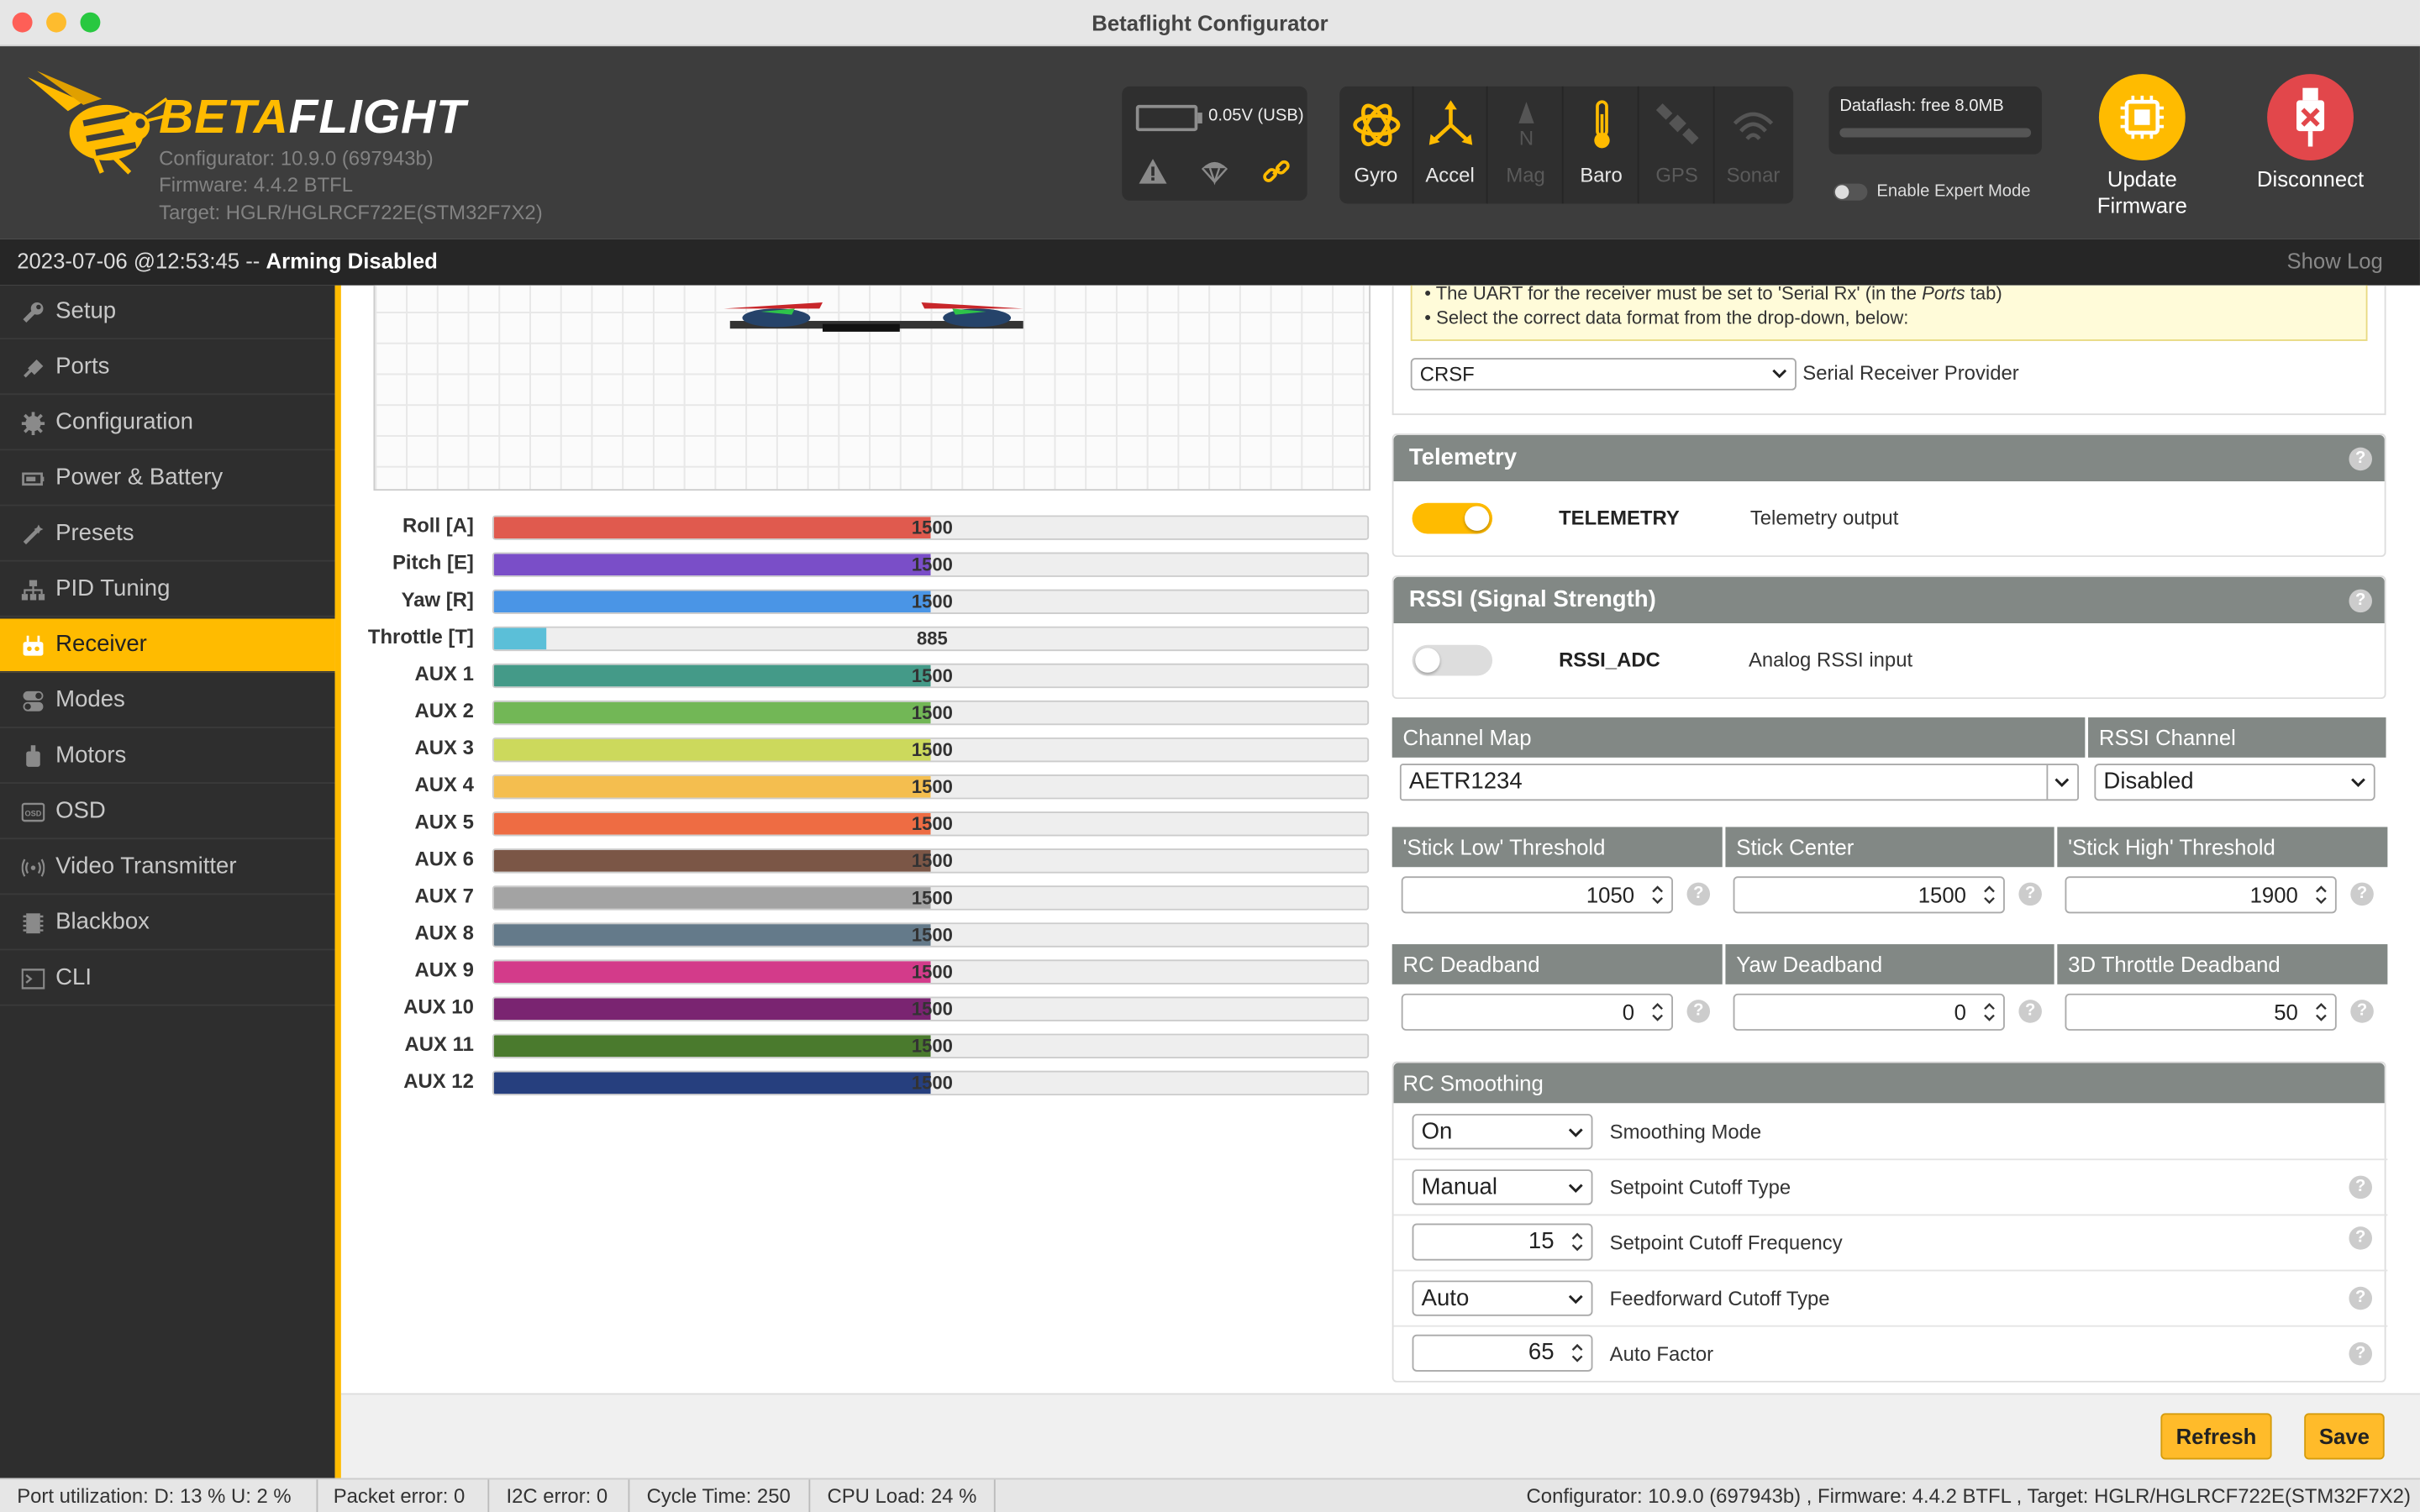 Image resolution: width=2420 pixels, height=1512 pixels. I want to click on sidebar-item-osd: OSD OSD, so click(167, 812).